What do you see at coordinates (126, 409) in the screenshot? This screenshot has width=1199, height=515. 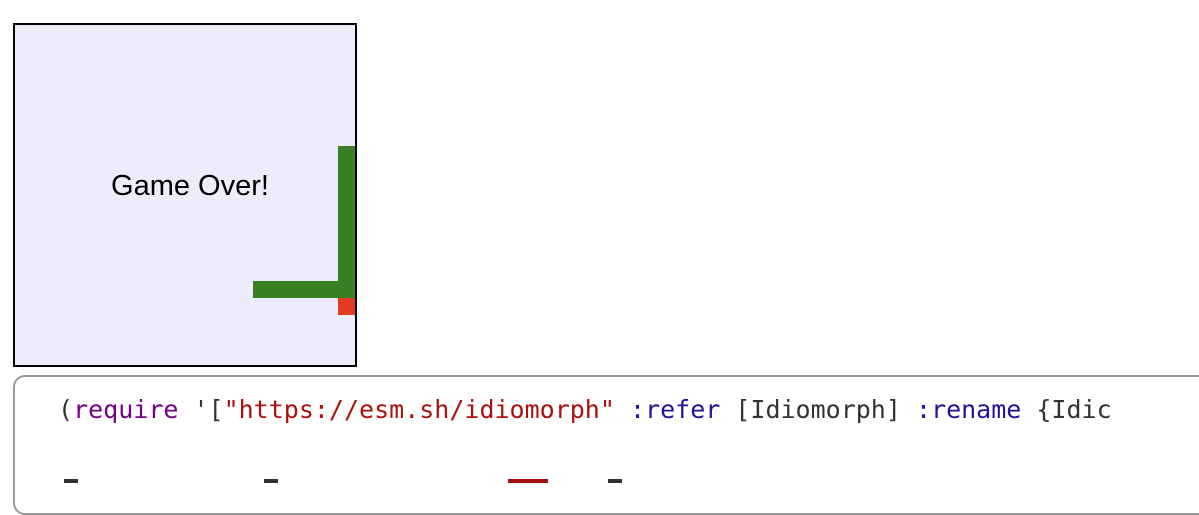 I see `code-token: require` at bounding box center [126, 409].